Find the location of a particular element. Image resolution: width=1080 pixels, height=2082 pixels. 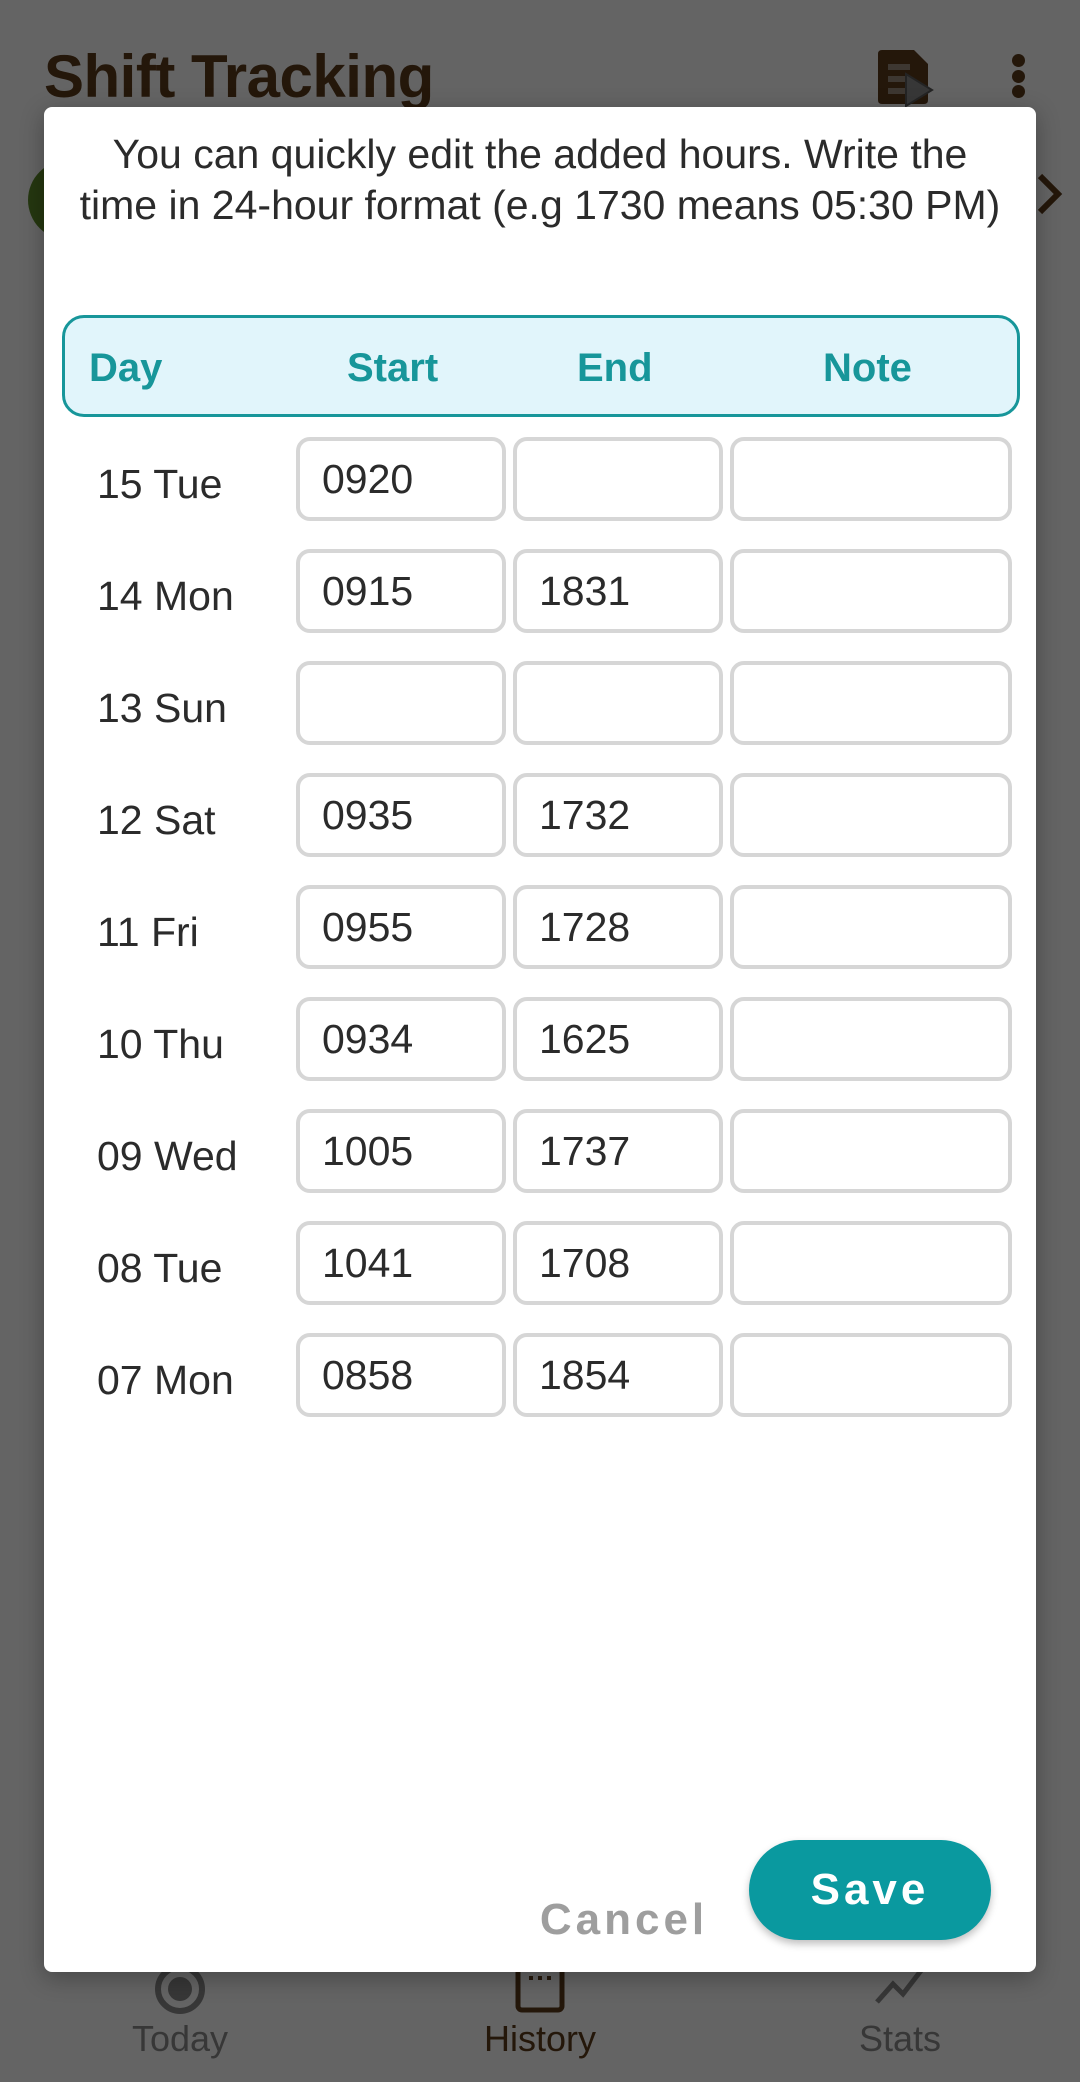

cancel-button: Cancel is located at coordinates (624, 1920).